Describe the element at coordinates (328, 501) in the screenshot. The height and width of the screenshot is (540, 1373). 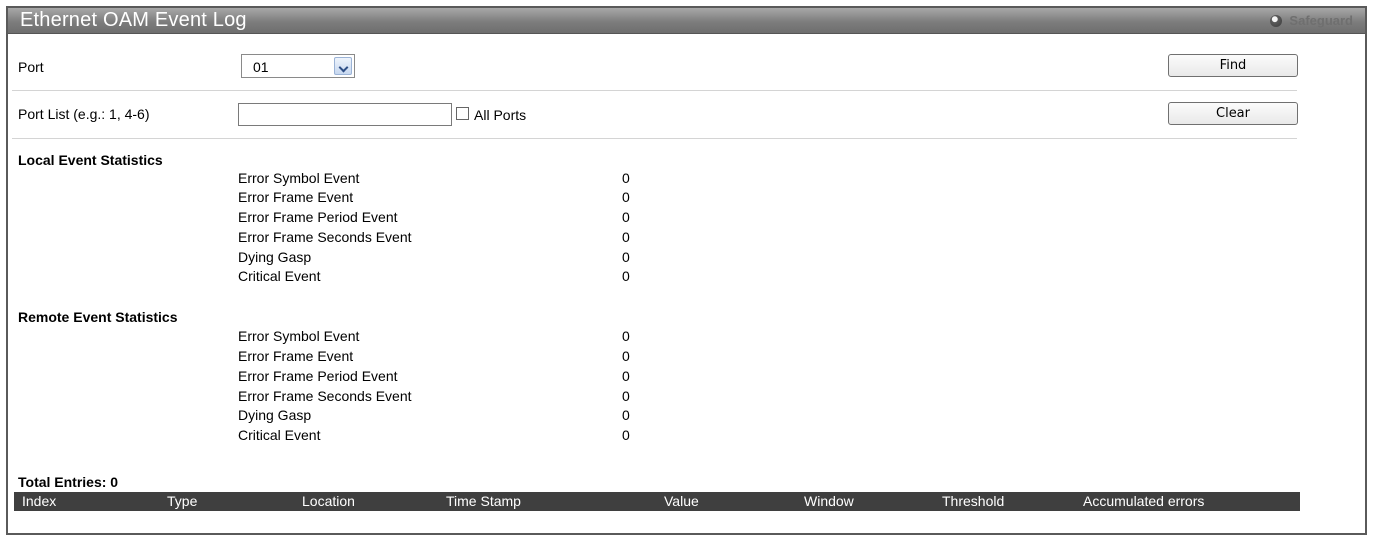
I see `column-header-location: Location` at that location.